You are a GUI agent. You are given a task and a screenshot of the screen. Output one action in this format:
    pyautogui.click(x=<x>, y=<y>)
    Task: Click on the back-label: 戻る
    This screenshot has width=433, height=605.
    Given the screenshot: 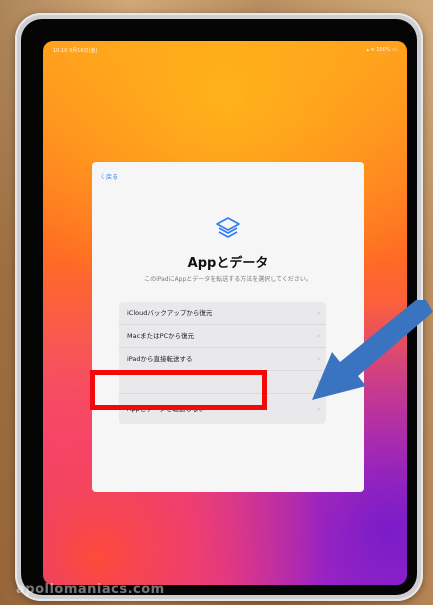 What is the action you would take?
    pyautogui.click(x=111, y=177)
    